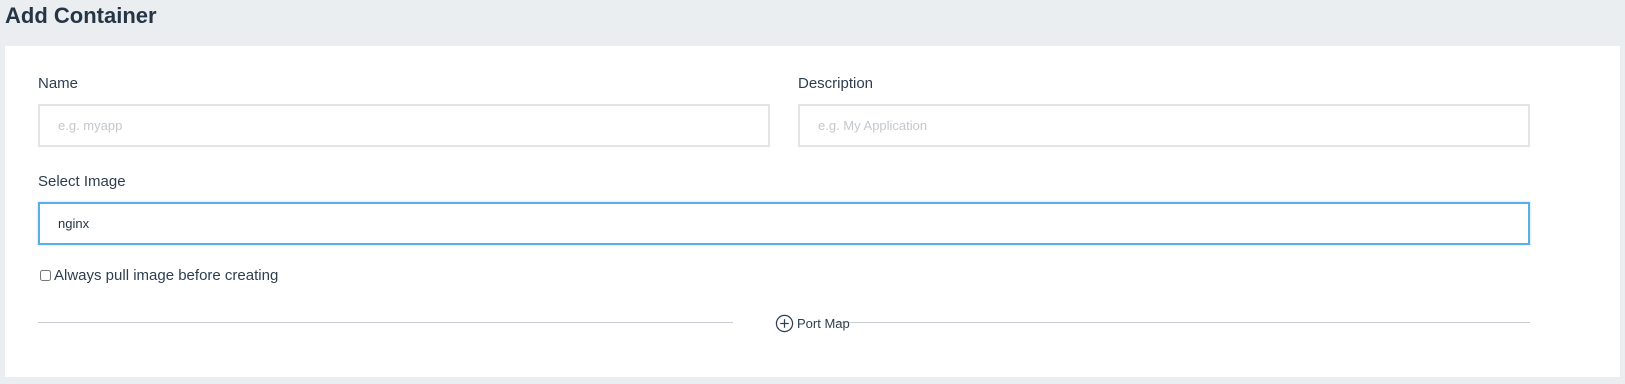 This screenshot has width=1625, height=384. What do you see at coordinates (82, 181) in the screenshot?
I see `select-image-label: Select Image` at bounding box center [82, 181].